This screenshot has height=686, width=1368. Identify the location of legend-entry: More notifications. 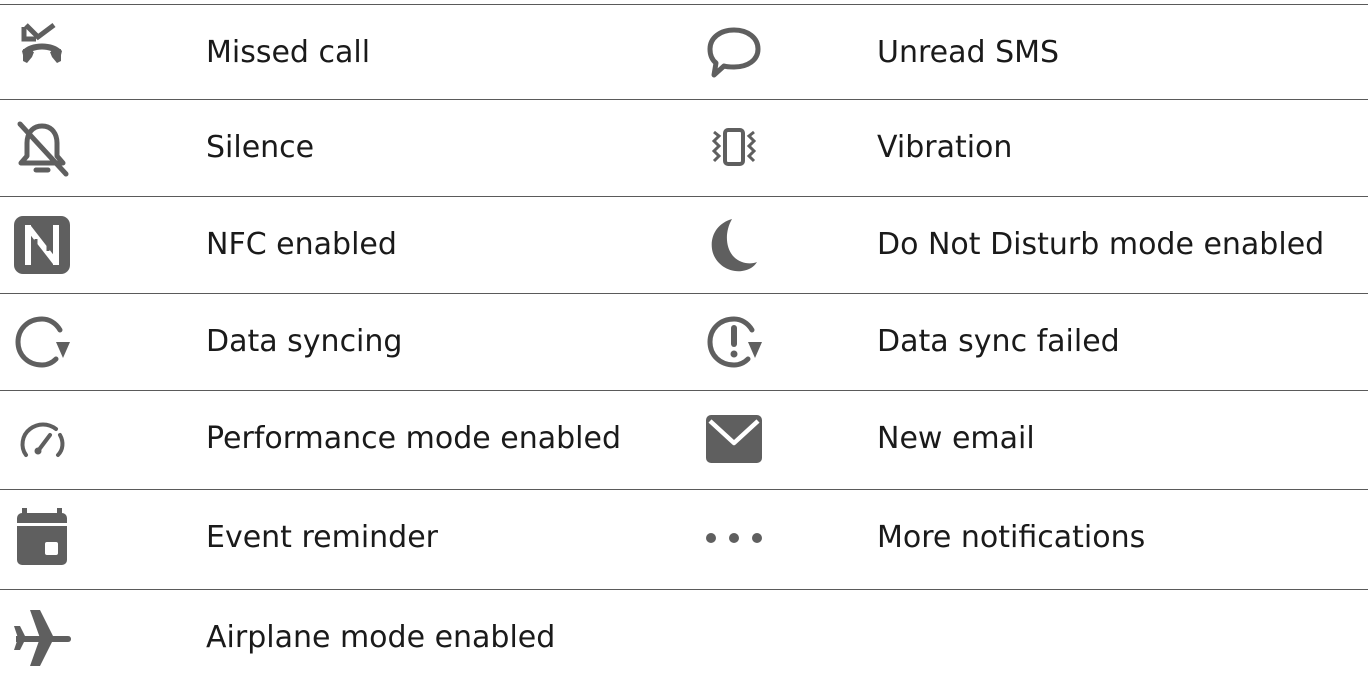
(1024, 537).